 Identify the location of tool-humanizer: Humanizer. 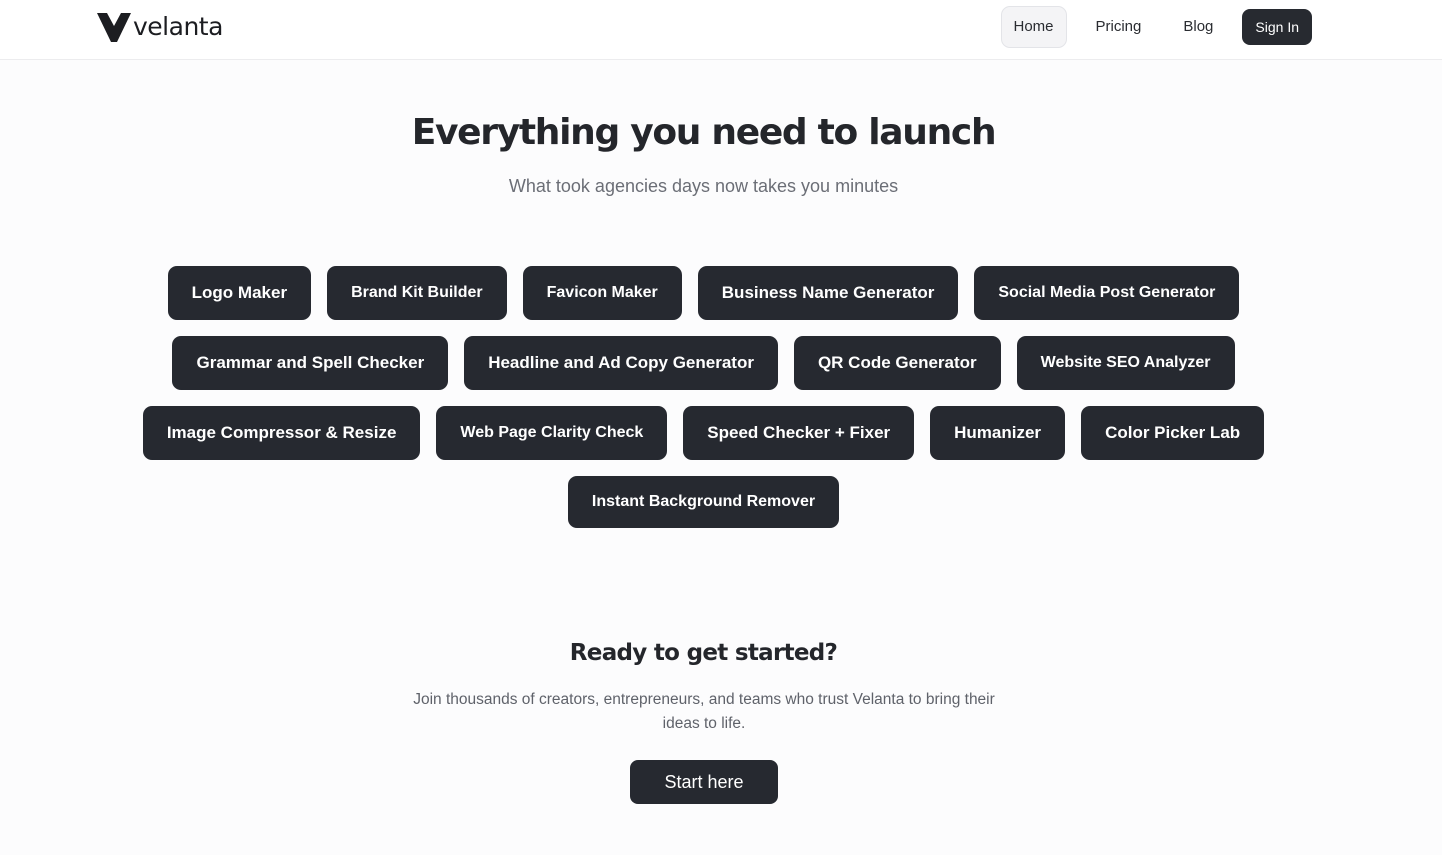
(998, 433).